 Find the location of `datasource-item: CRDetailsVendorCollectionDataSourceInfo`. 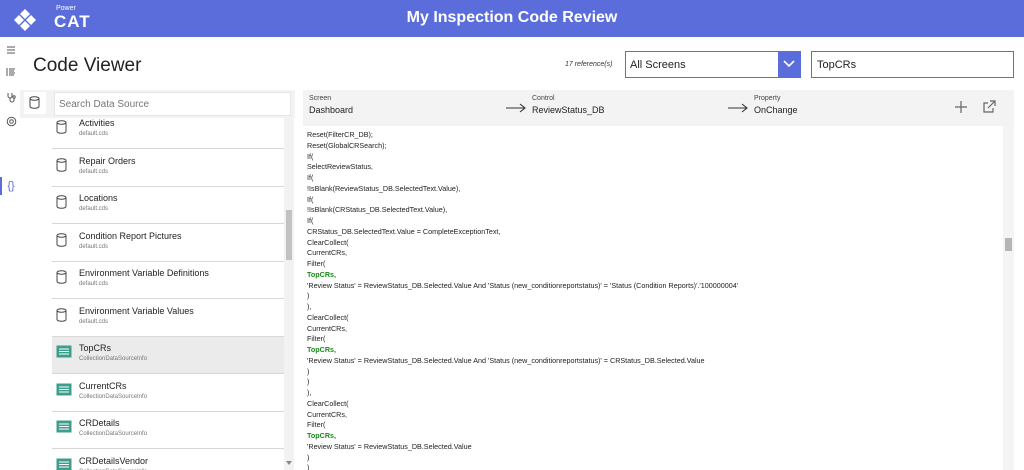

datasource-item: CRDetailsVendorCollectionDataSourceInfo is located at coordinates (168, 459).